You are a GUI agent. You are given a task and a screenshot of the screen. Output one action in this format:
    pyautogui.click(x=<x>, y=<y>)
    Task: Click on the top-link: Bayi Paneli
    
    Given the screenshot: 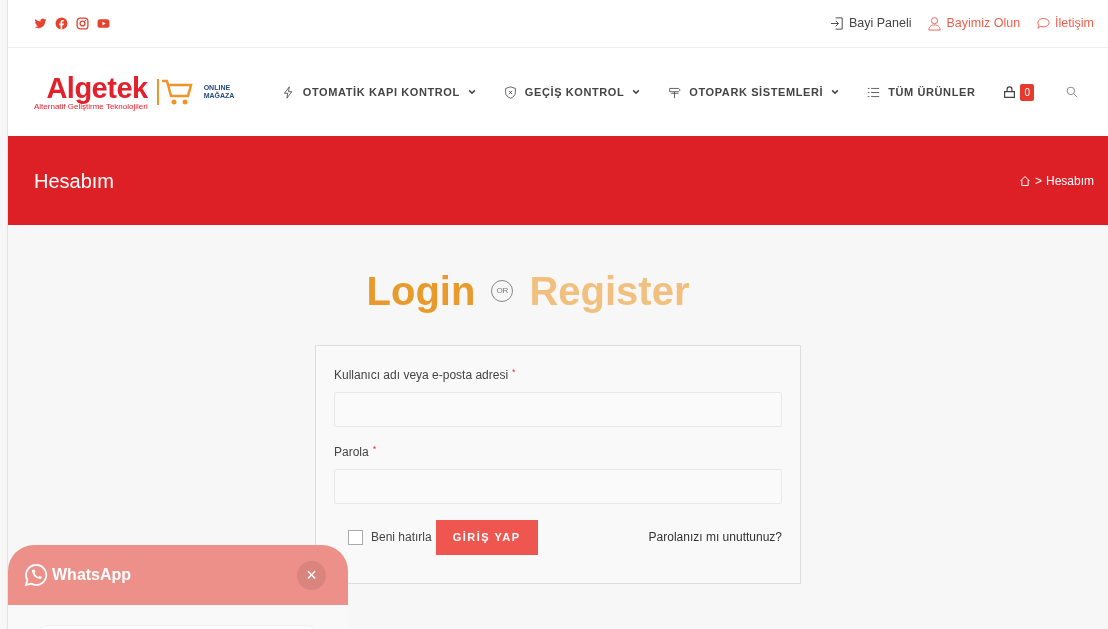 What is the action you would take?
    pyautogui.click(x=870, y=23)
    